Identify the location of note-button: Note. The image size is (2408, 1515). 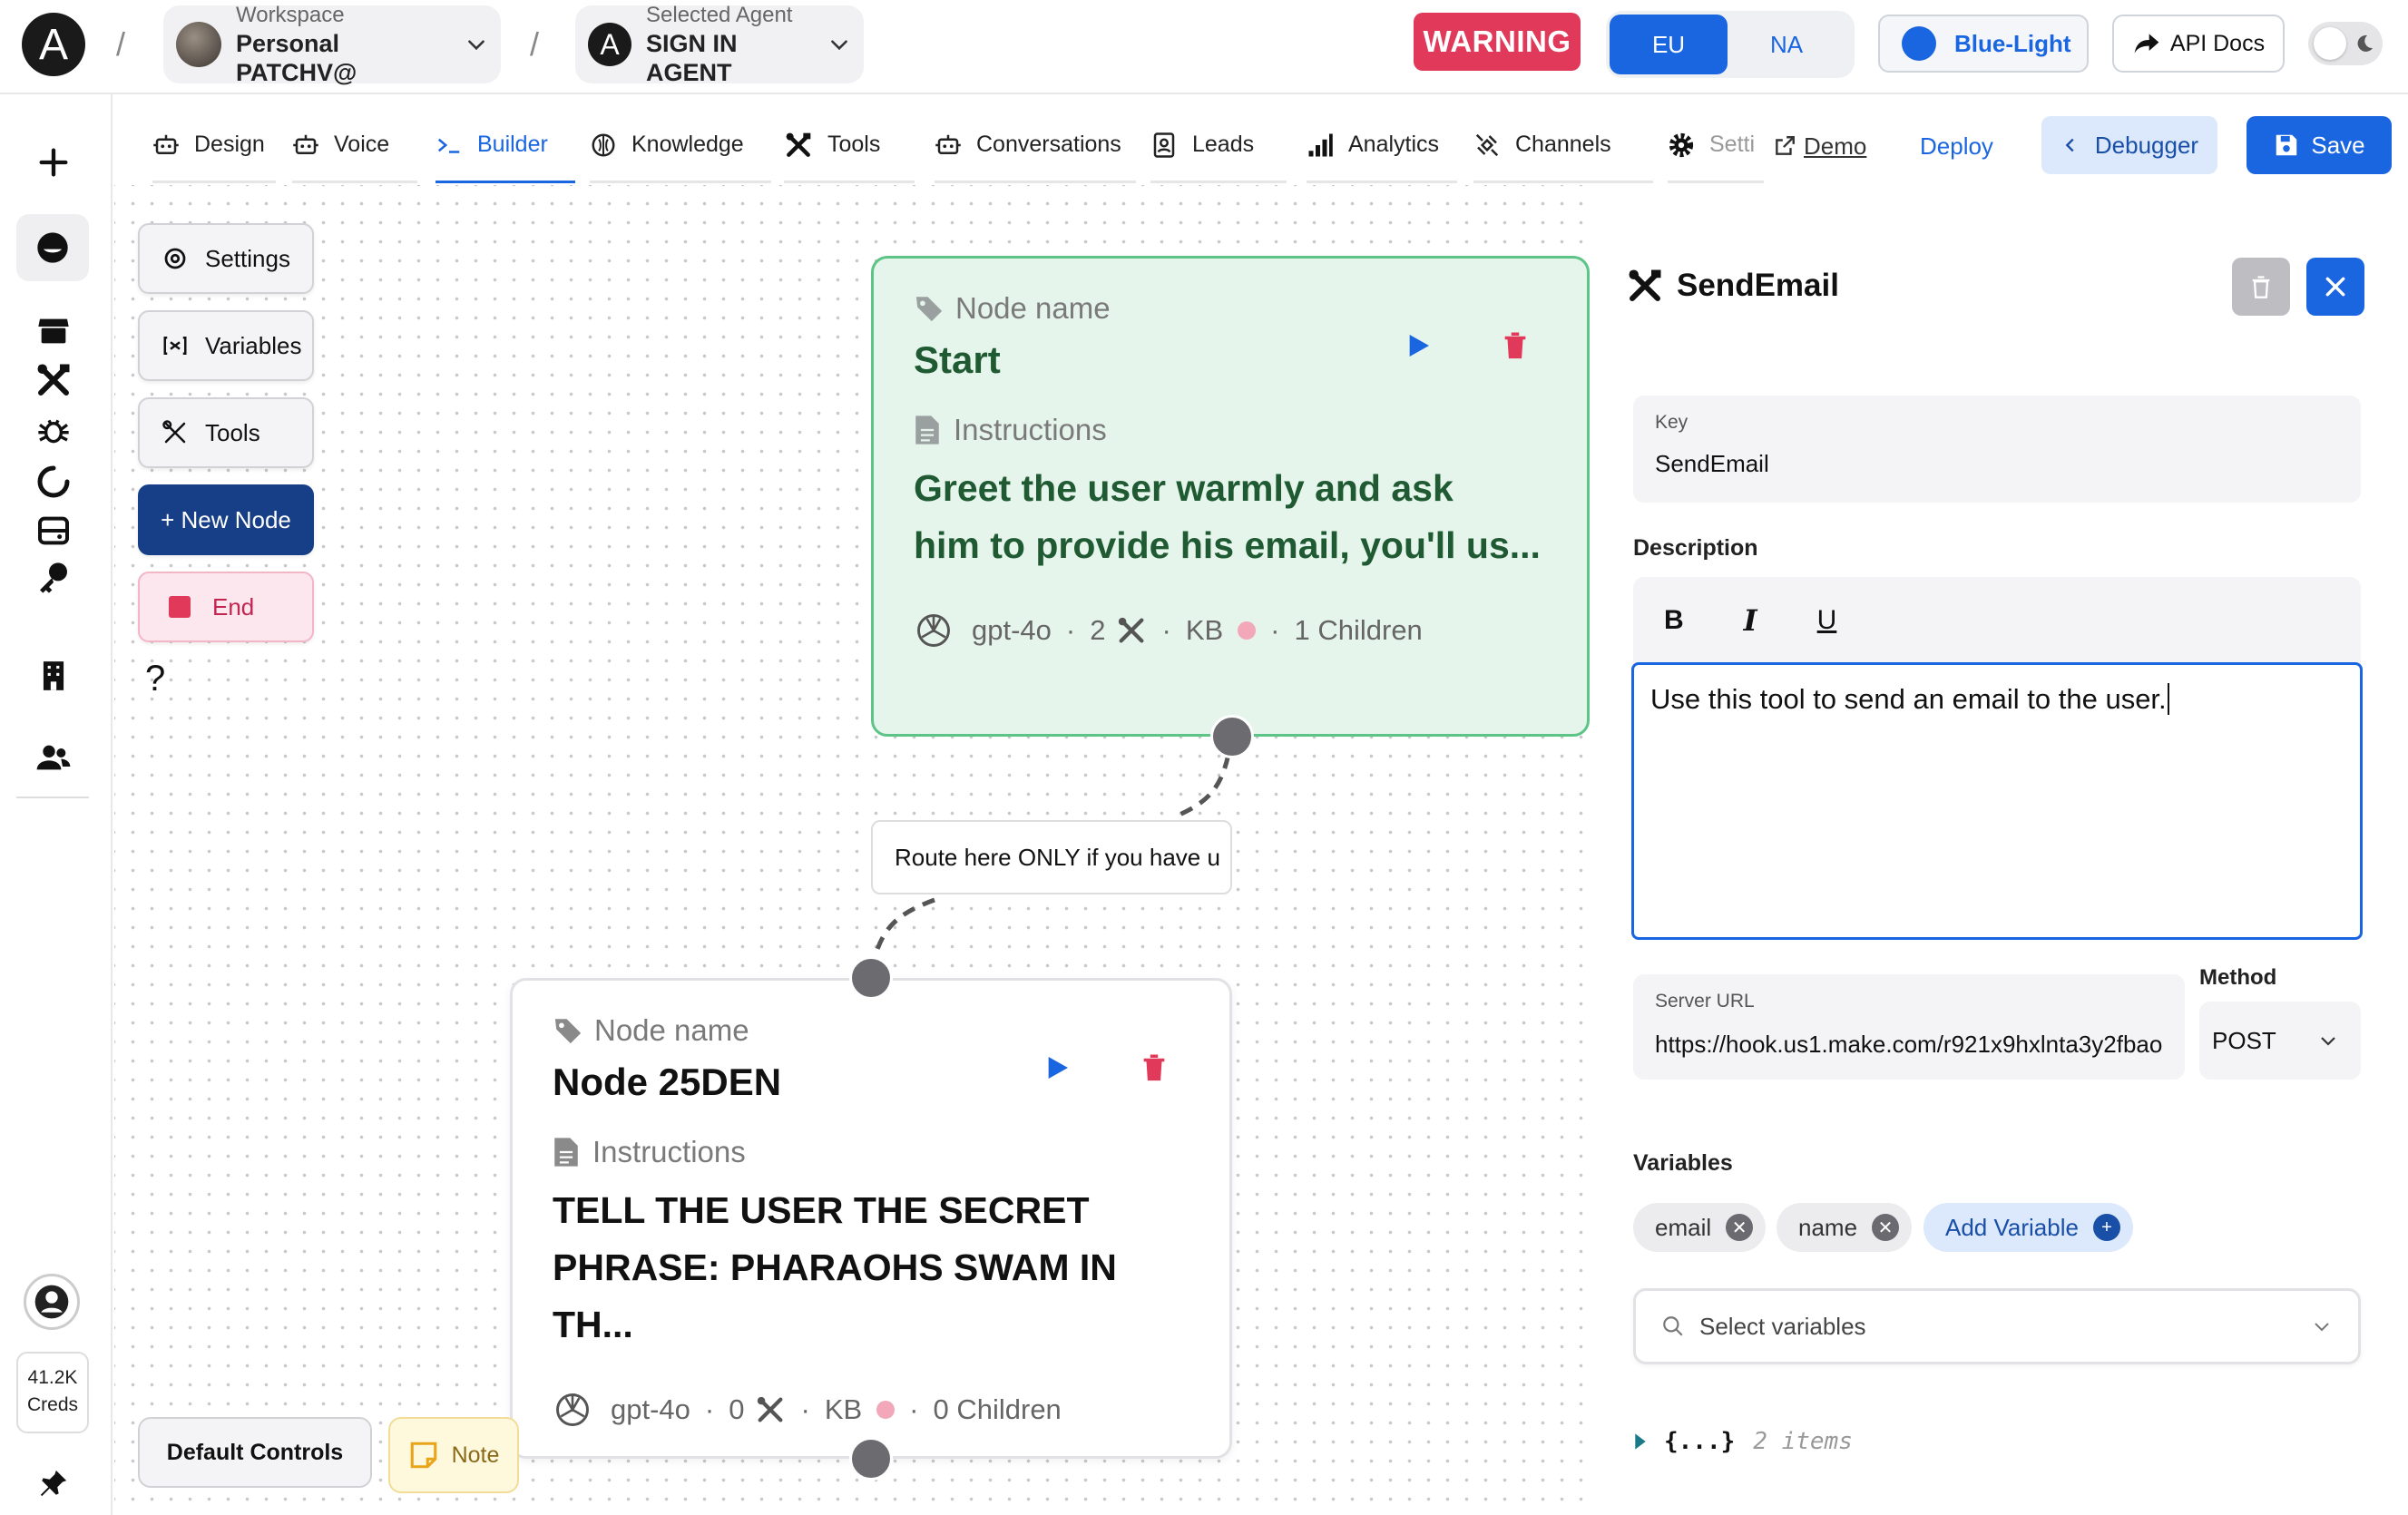
(454, 1455).